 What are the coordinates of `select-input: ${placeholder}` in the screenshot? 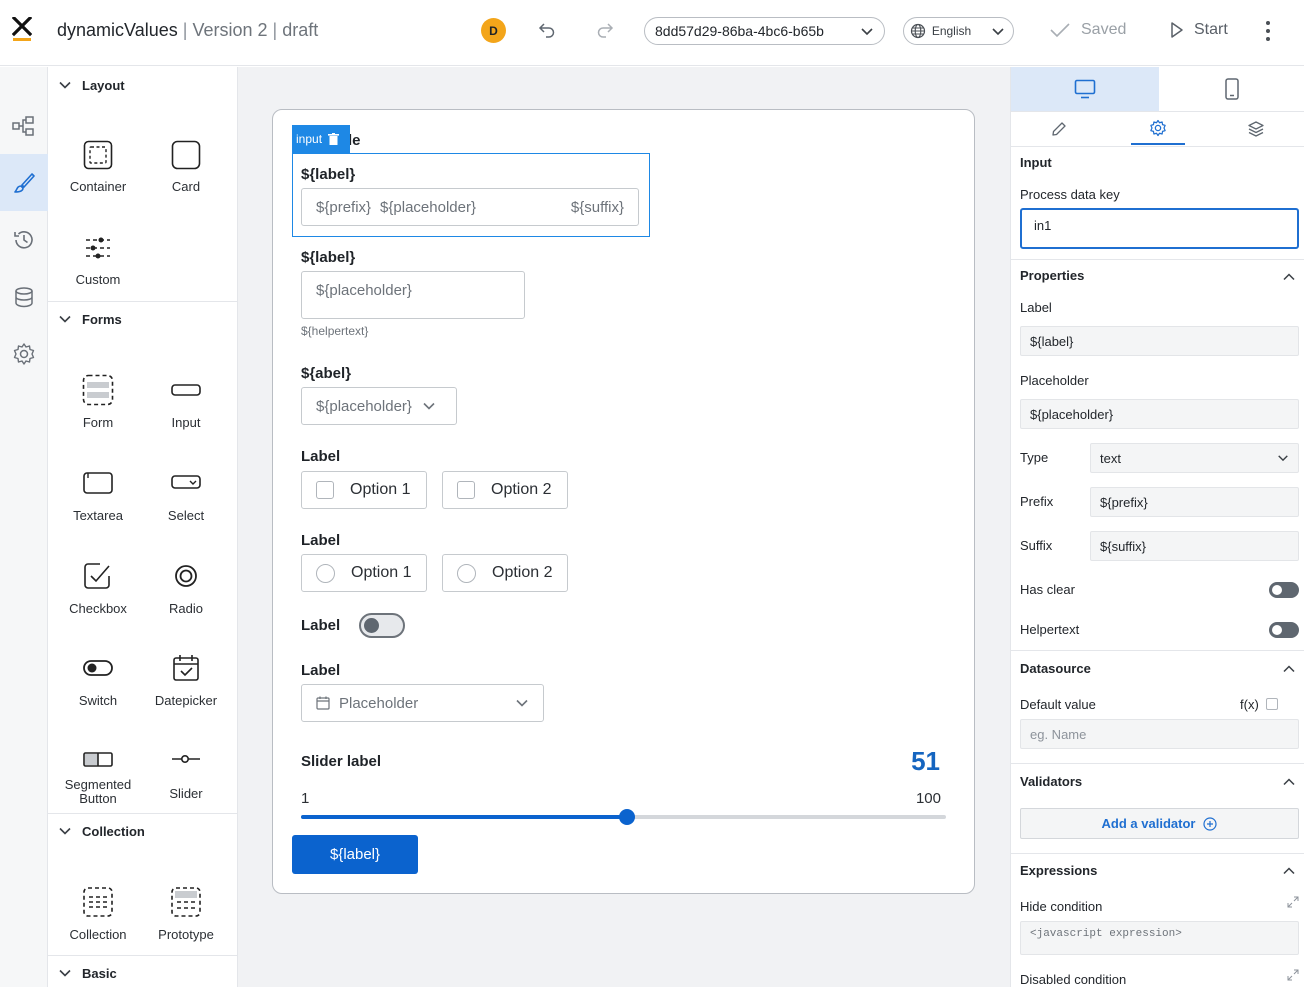 It's located at (379, 406).